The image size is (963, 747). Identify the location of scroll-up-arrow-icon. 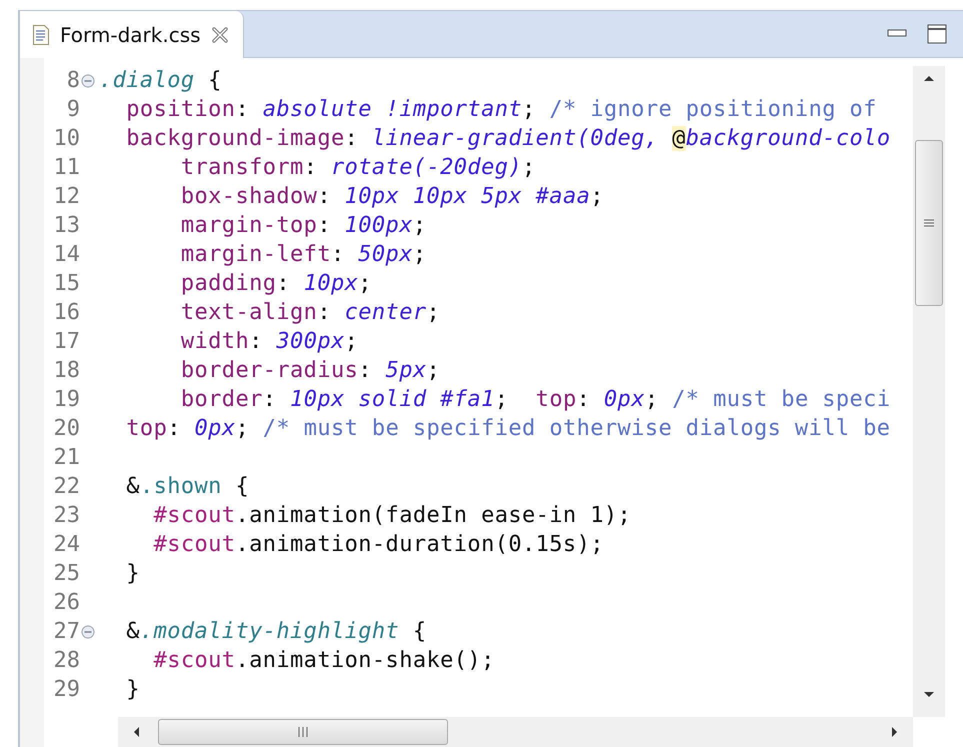
(929, 78).